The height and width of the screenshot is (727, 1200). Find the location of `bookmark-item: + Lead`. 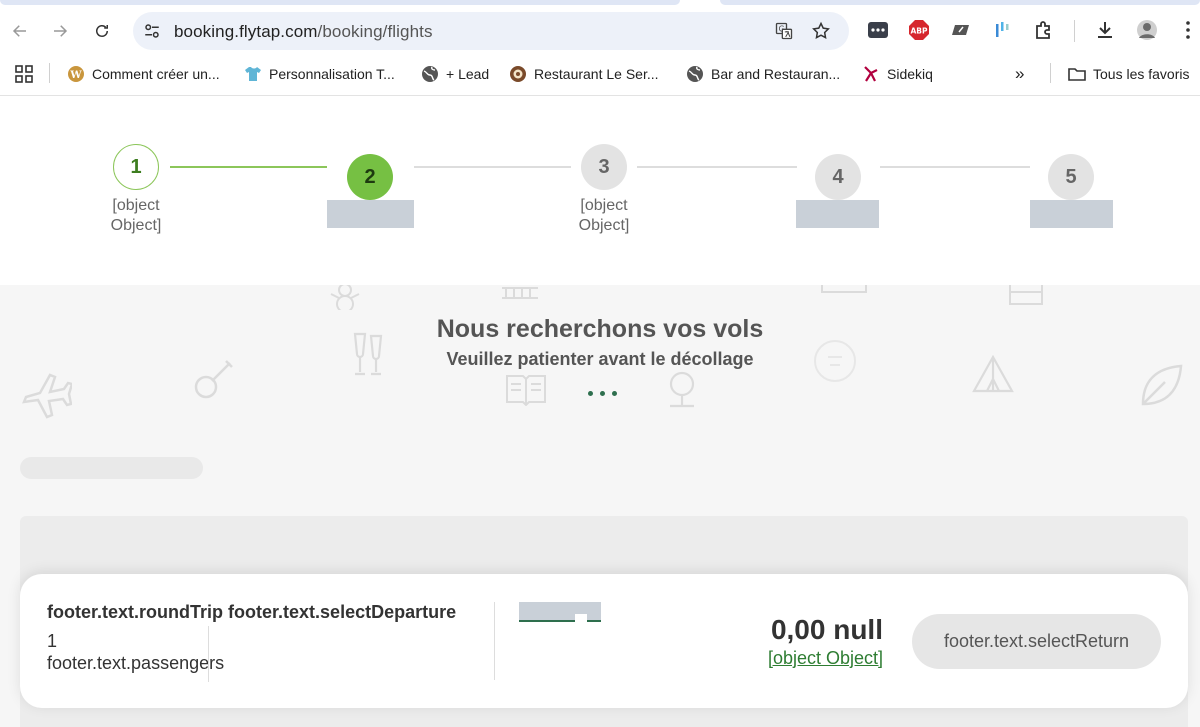

bookmark-item: + Lead is located at coordinates (455, 74).